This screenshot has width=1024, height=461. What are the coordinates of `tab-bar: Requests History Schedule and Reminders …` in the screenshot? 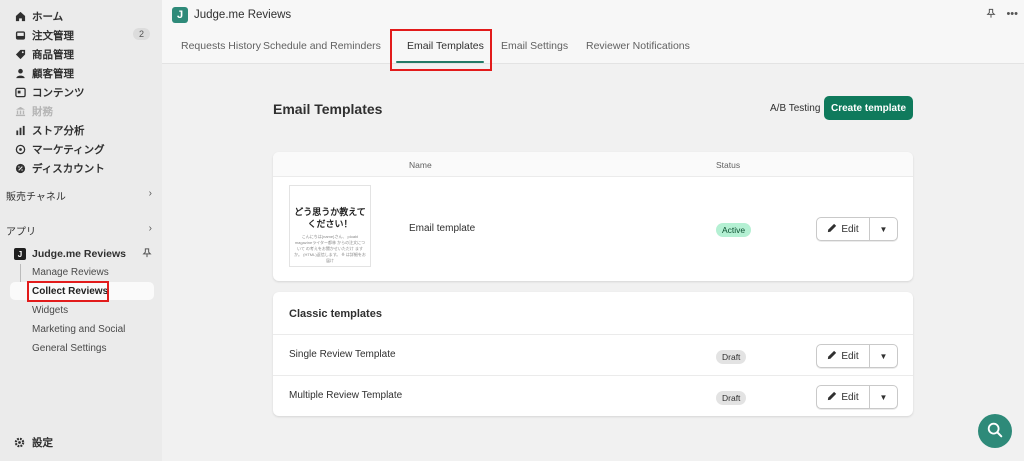 It's located at (593, 47).